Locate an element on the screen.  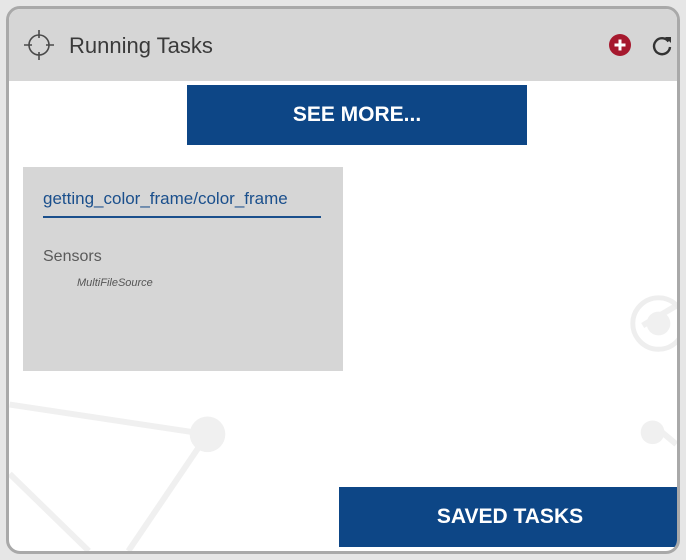
refresh-icon is located at coordinates (662, 46).